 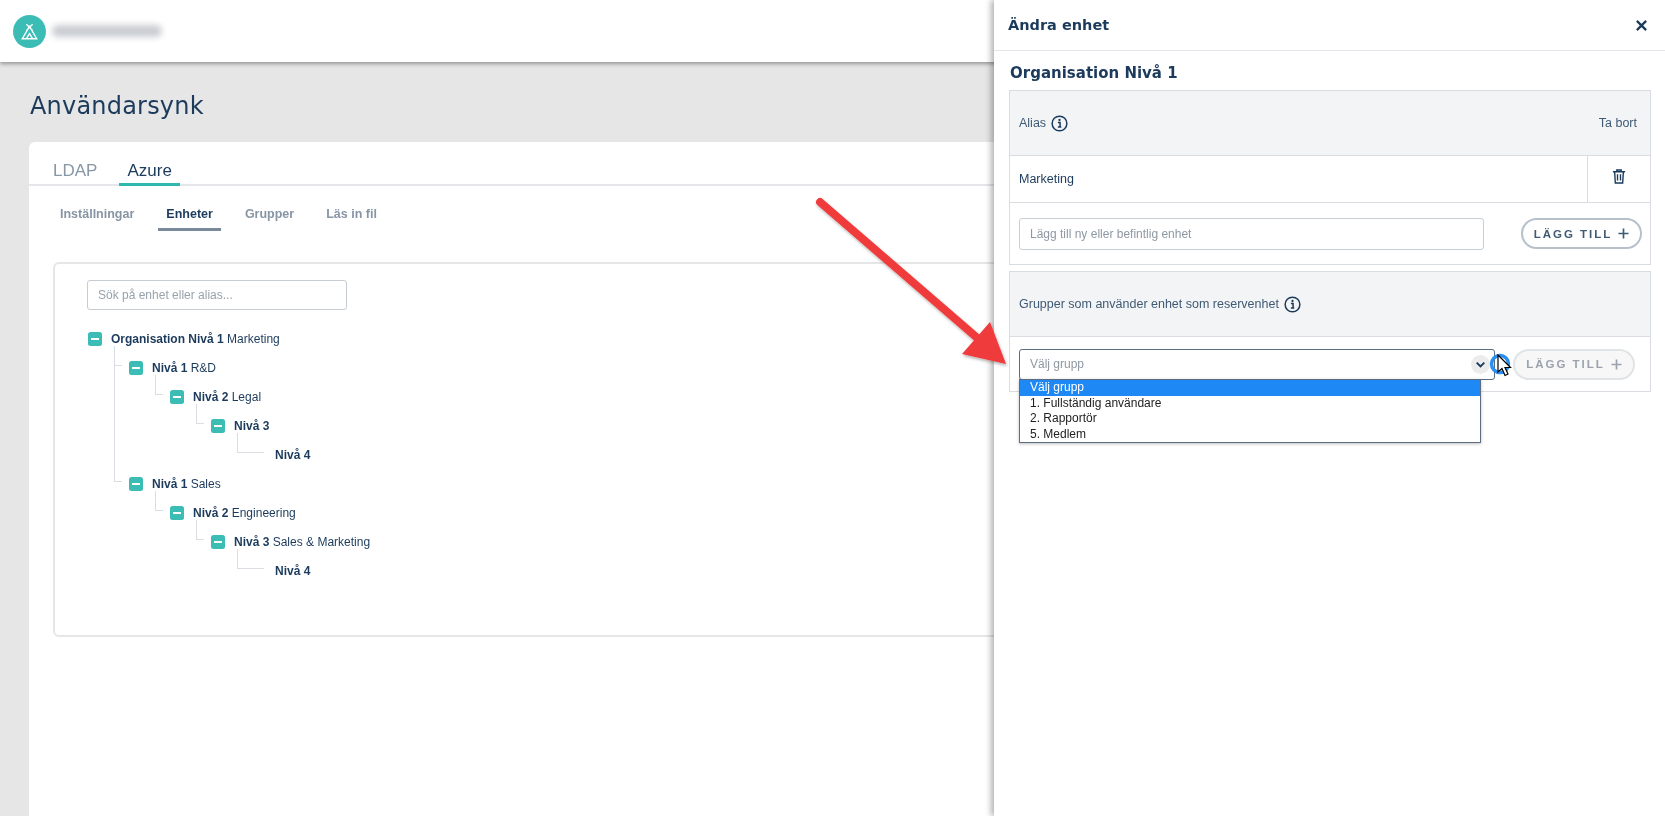 What do you see at coordinates (1505, 366) in the screenshot?
I see `mouse-cursor-icon` at bounding box center [1505, 366].